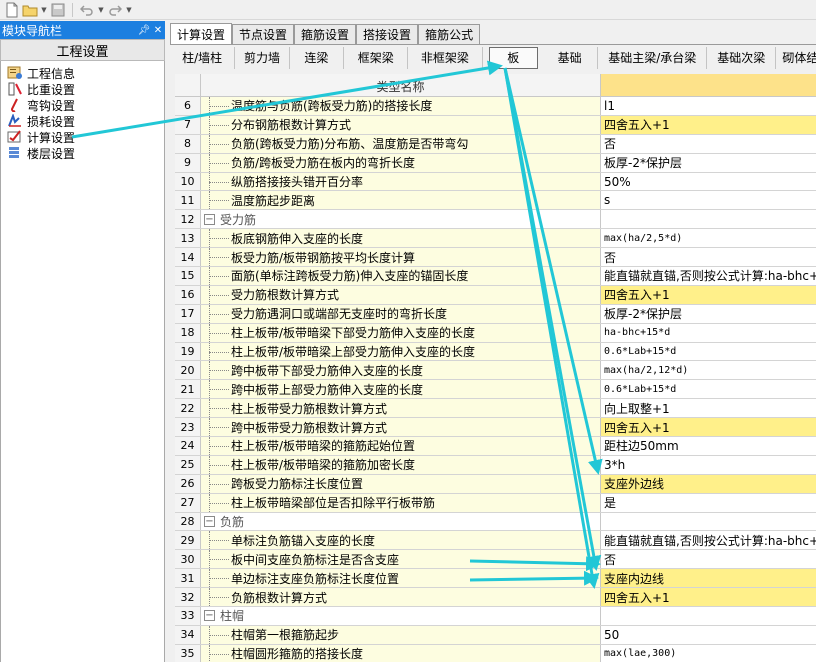  Describe the element at coordinates (30, 10) in the screenshot. I see `open-folder-icon` at that location.